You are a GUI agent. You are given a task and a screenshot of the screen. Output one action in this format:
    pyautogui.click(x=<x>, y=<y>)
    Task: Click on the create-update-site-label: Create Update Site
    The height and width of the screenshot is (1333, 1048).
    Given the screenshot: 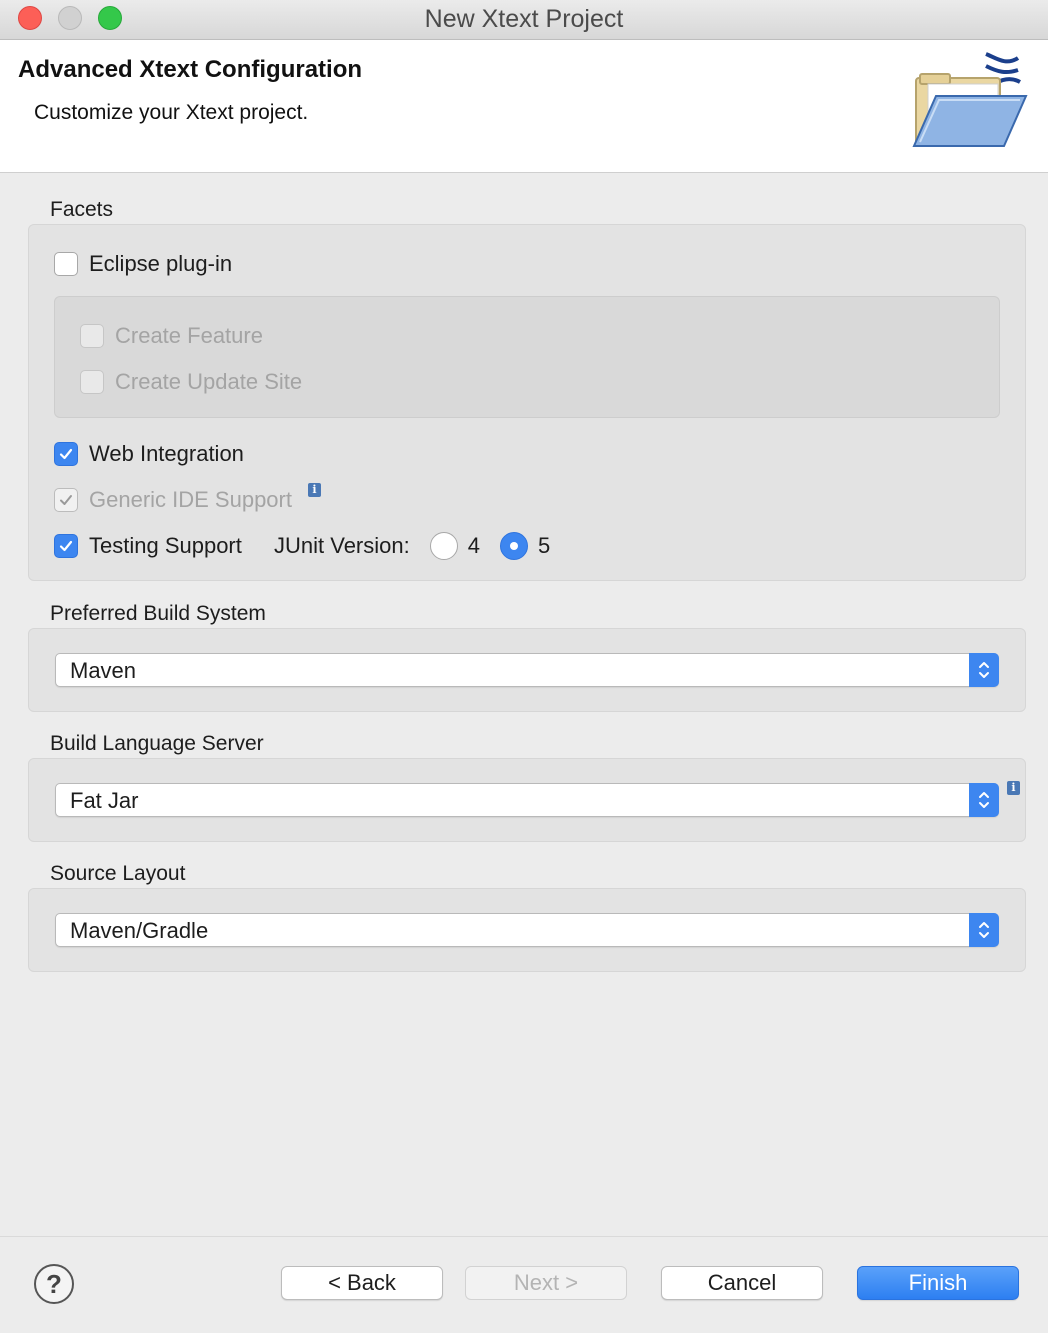 What is the action you would take?
    pyautogui.click(x=209, y=381)
    